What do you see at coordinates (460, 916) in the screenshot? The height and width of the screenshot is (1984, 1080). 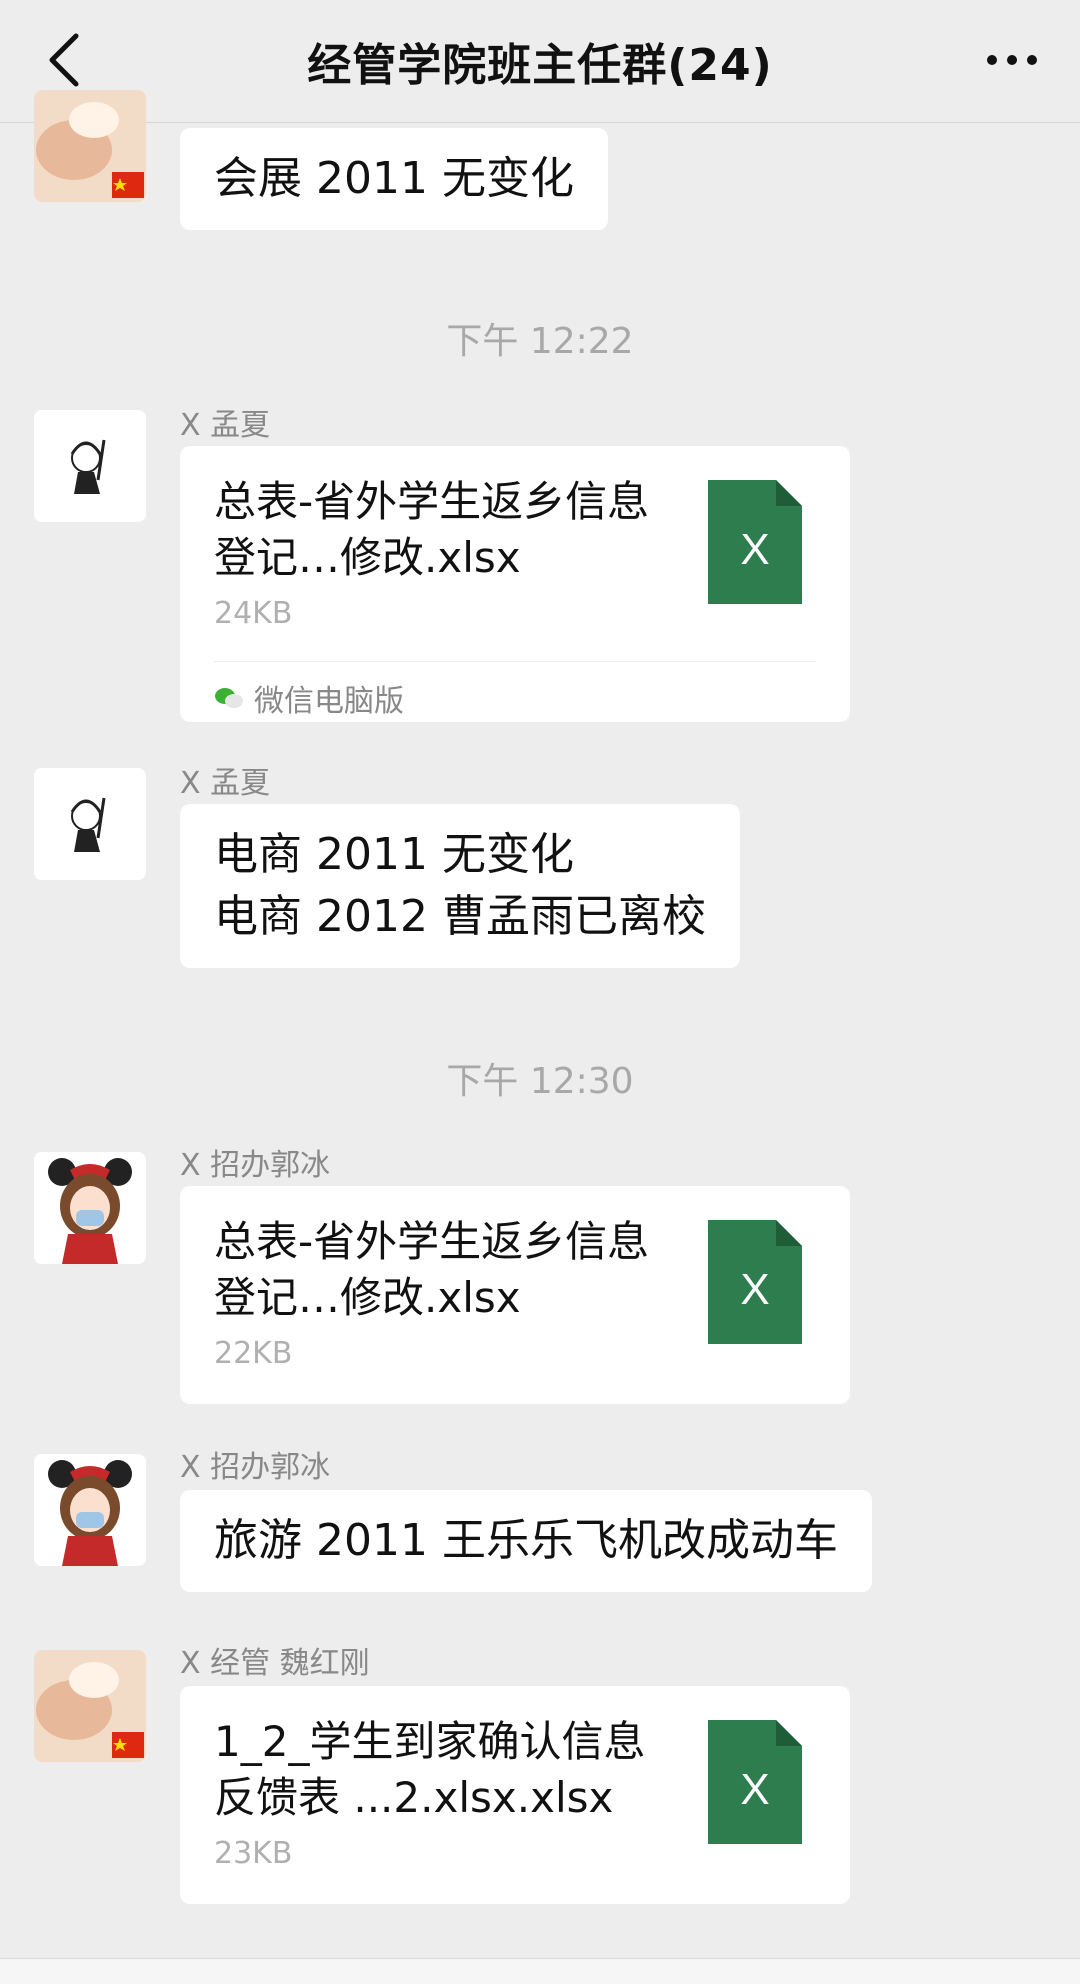 I see `message-line: 电商 2012 曹孟雨已离校` at bounding box center [460, 916].